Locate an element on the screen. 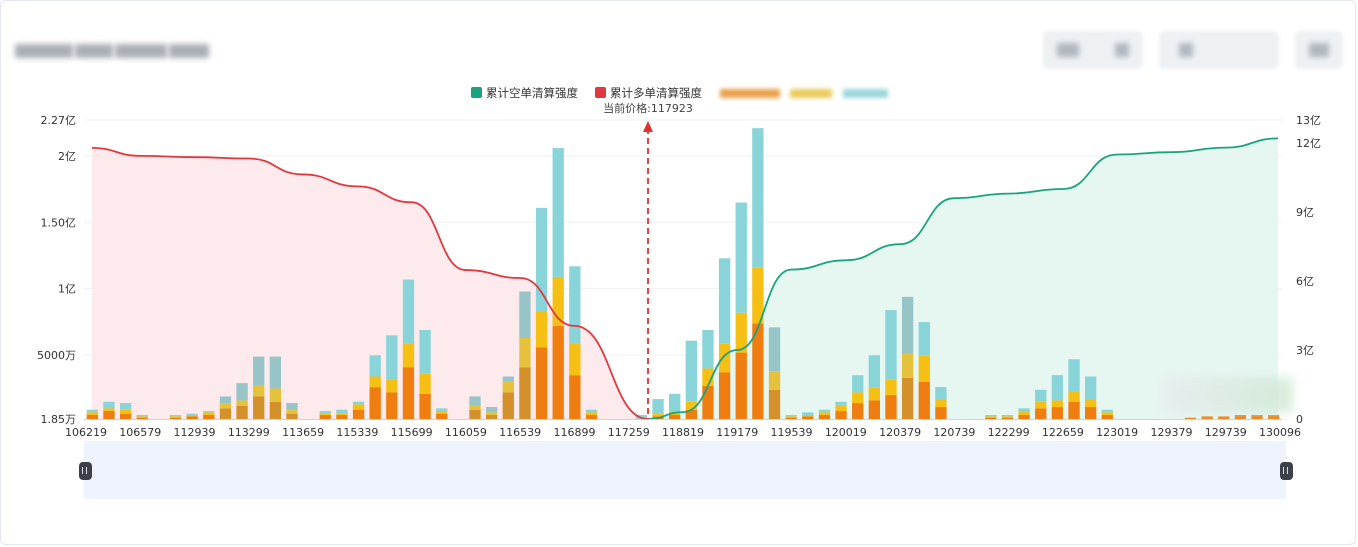 The image size is (1358, 547). left-y-tick: 2.27亿 is located at coordinates (59, 120).